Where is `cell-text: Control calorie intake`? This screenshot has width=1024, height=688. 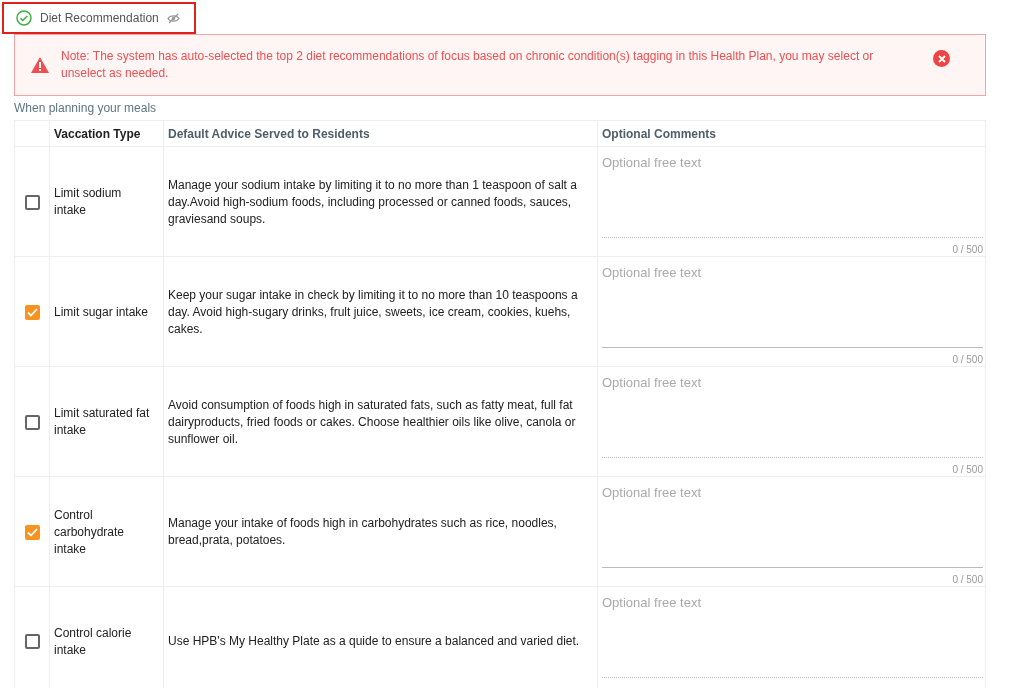 cell-text: Control calorie intake is located at coordinates (93, 641).